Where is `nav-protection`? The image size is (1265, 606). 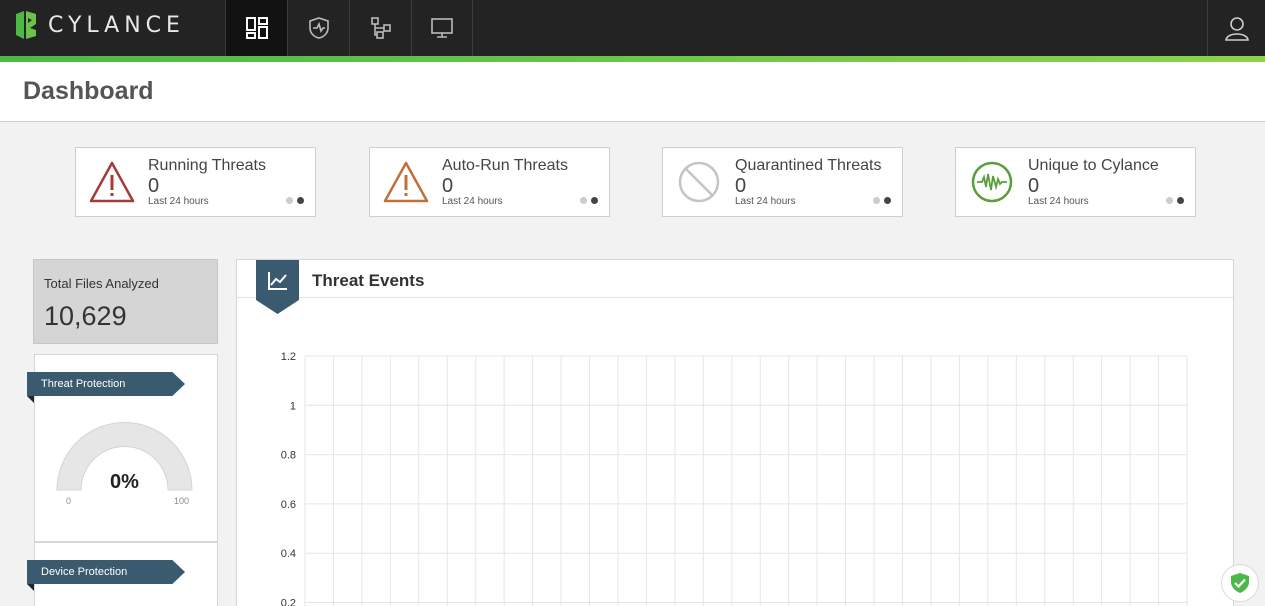 nav-protection is located at coordinates (318, 28).